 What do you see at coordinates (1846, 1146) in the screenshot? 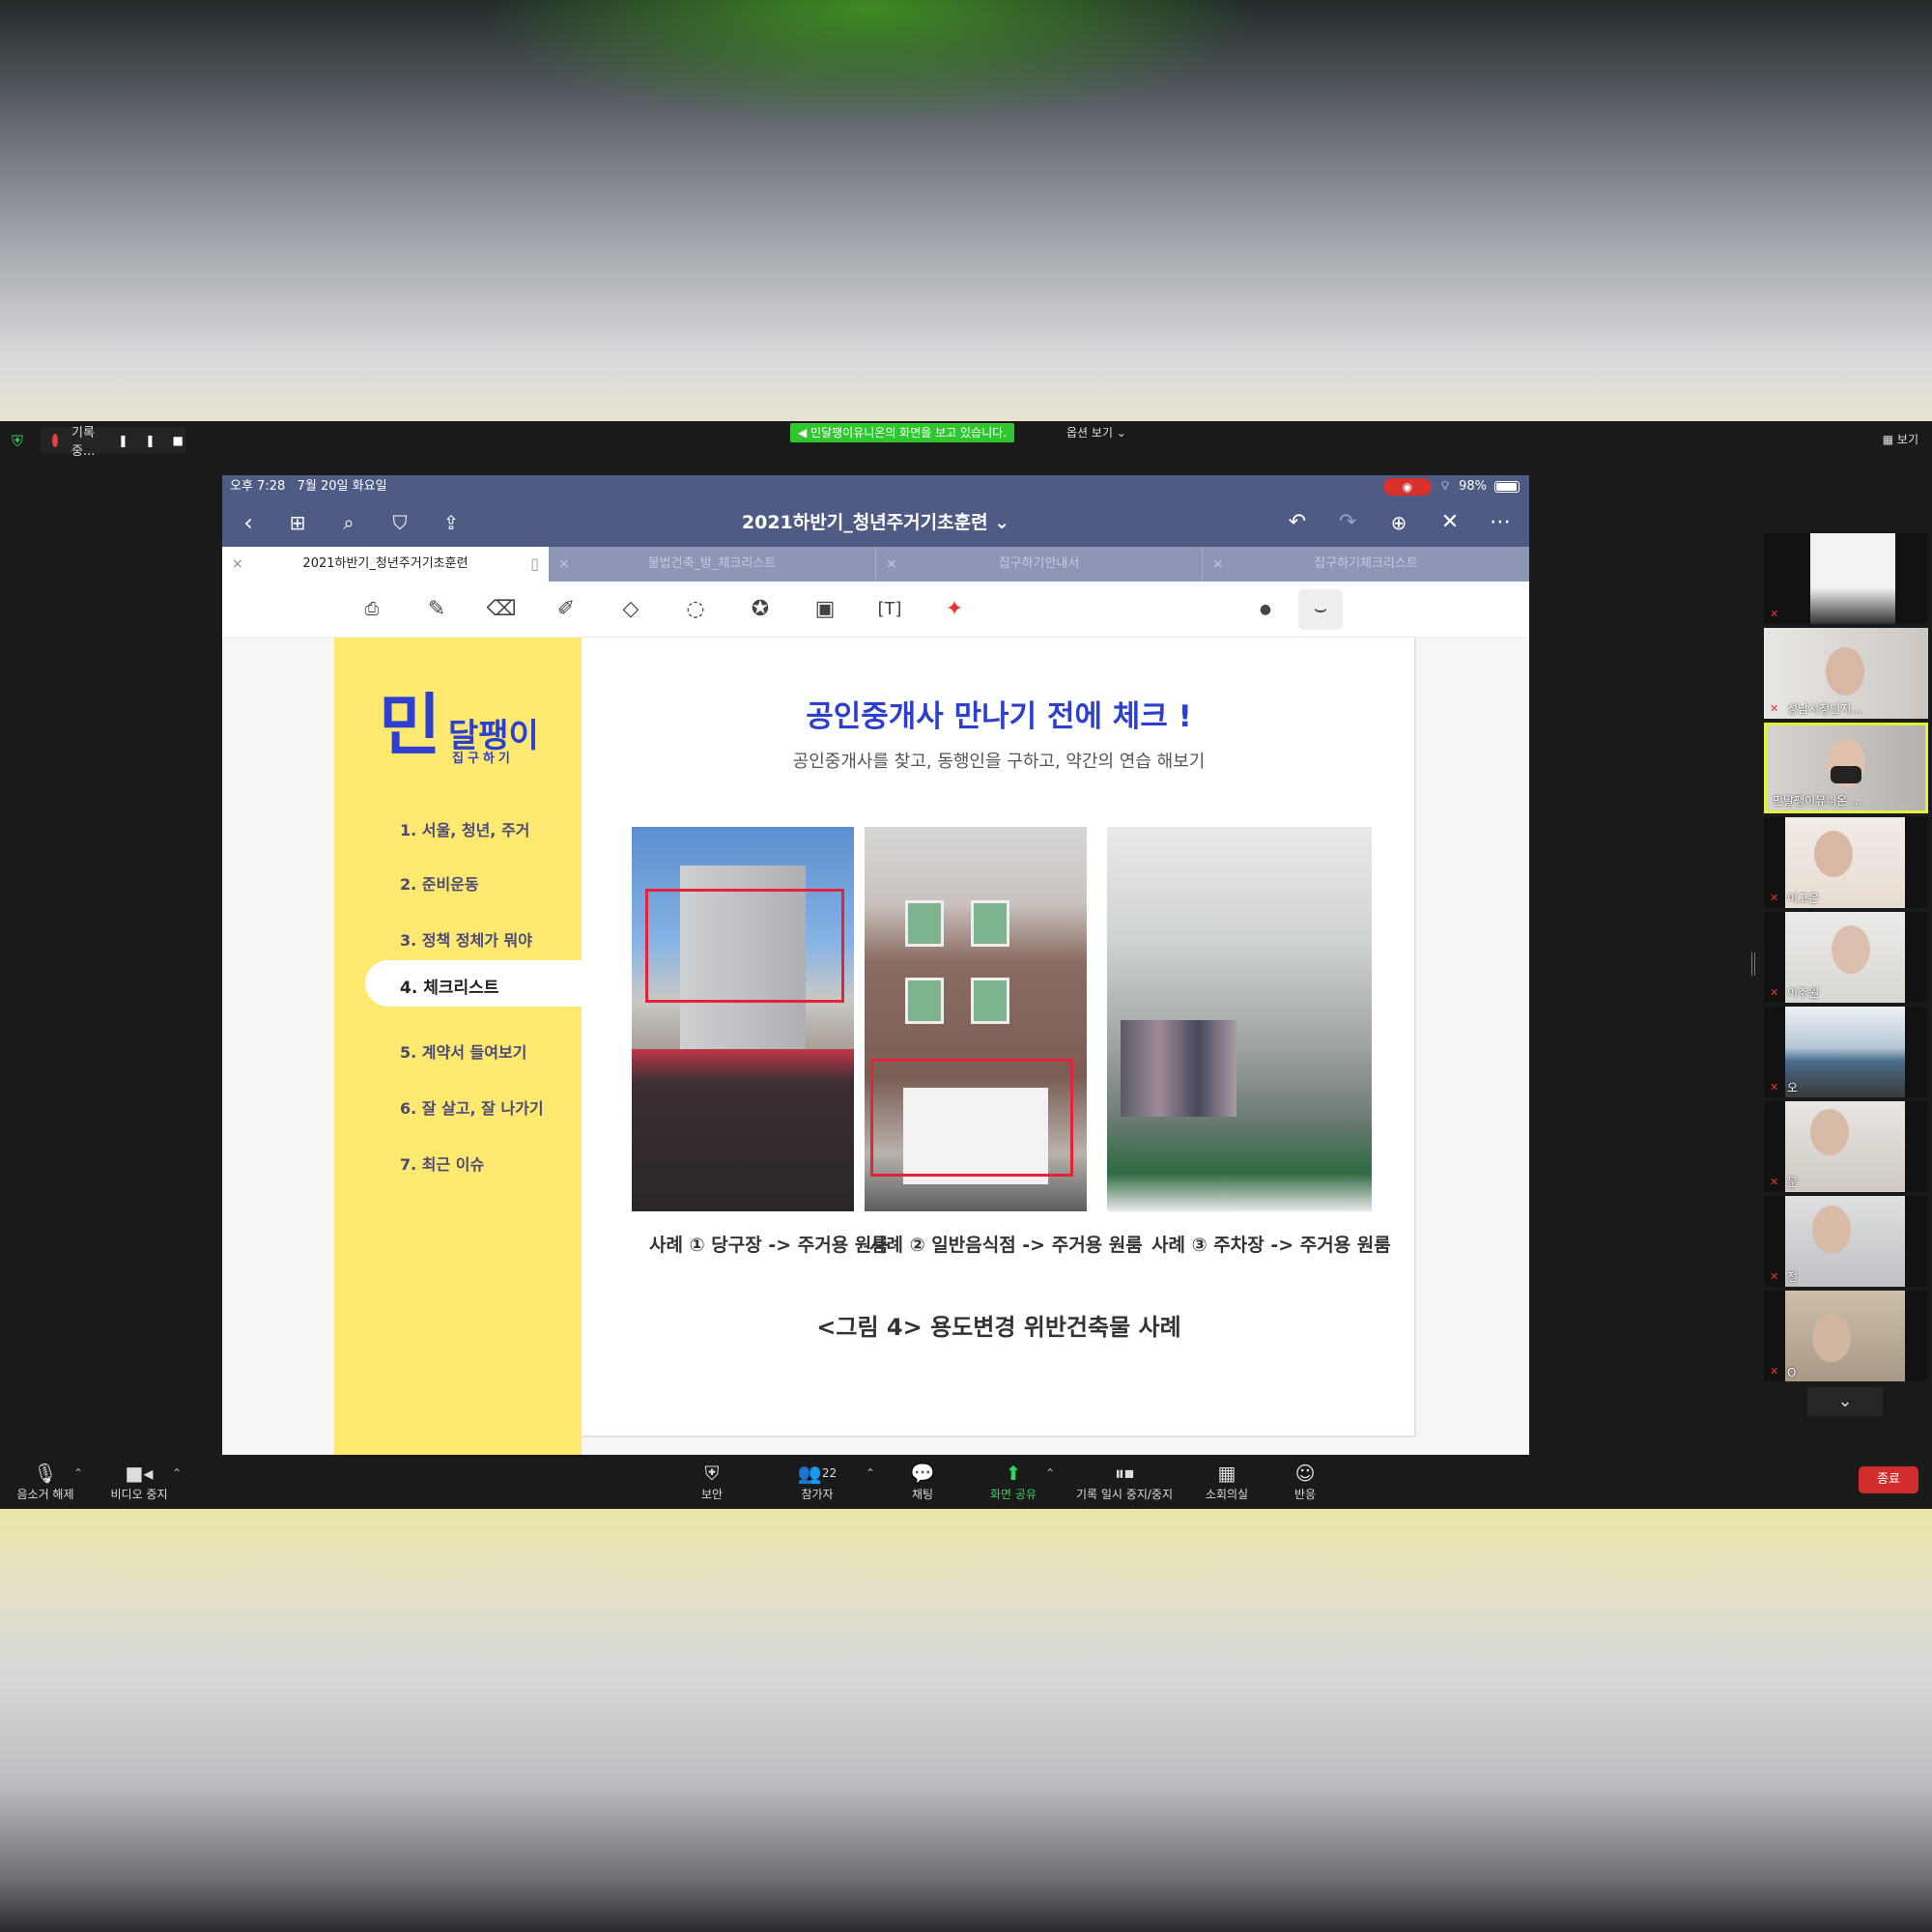
I see `participant-tile: ✕ 문` at bounding box center [1846, 1146].